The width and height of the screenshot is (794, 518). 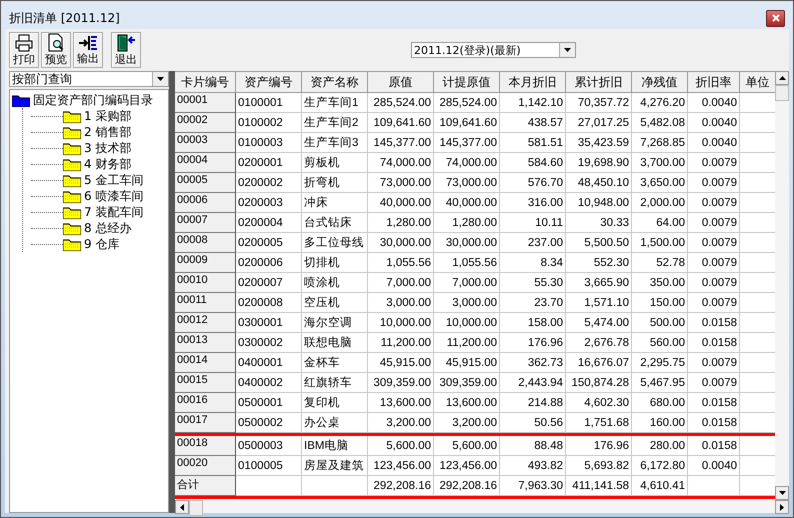 I want to click on table-cell: 10,948.00, so click(x=599, y=203).